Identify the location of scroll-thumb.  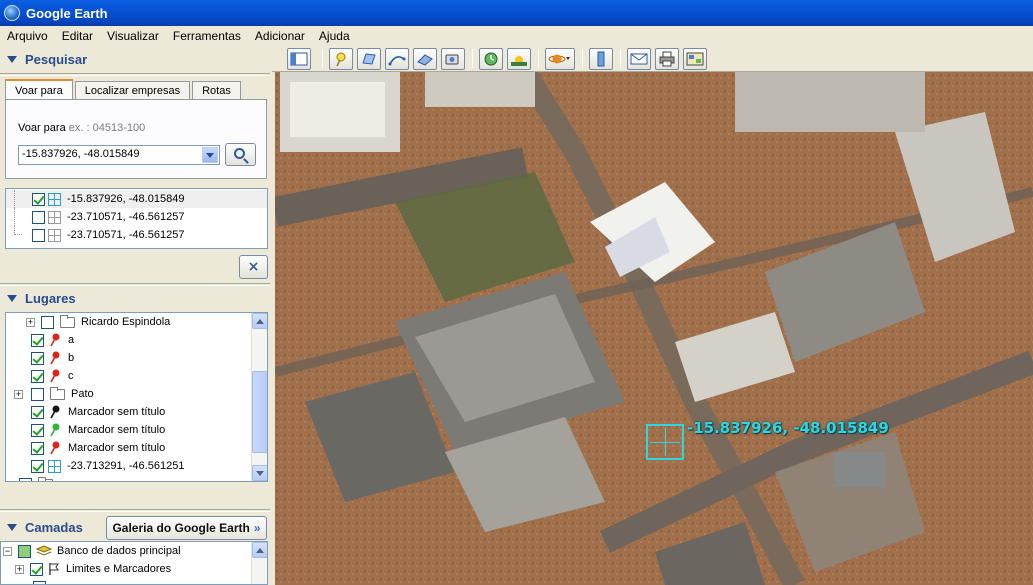
(259, 412).